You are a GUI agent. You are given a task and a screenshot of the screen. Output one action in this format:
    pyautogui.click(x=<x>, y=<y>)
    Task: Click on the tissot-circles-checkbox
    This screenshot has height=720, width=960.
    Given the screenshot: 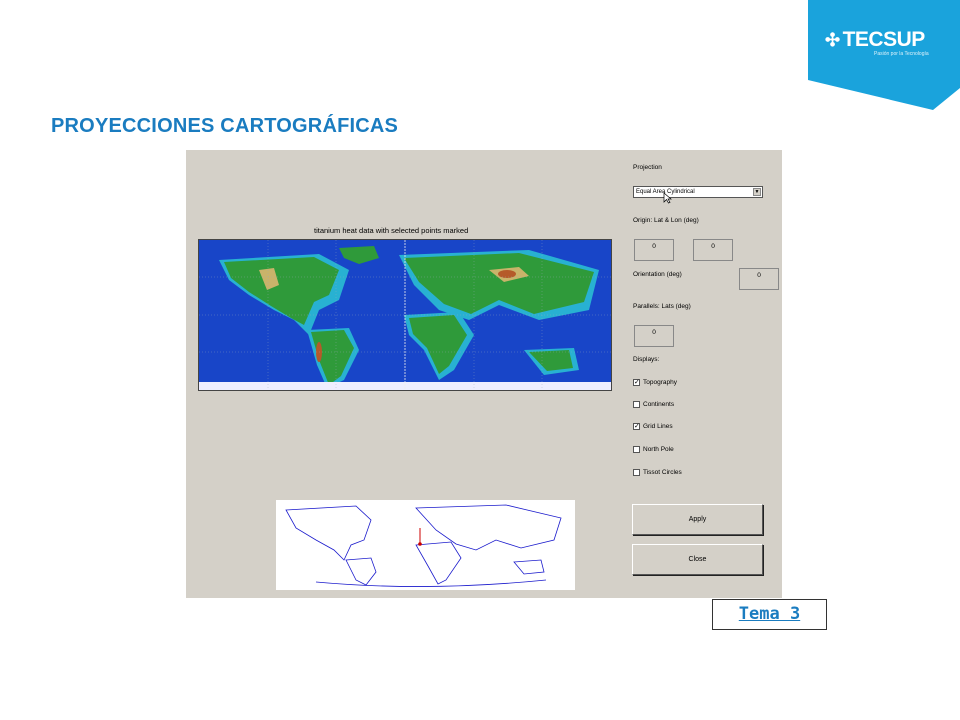 What is the action you would take?
    pyautogui.click(x=636, y=472)
    